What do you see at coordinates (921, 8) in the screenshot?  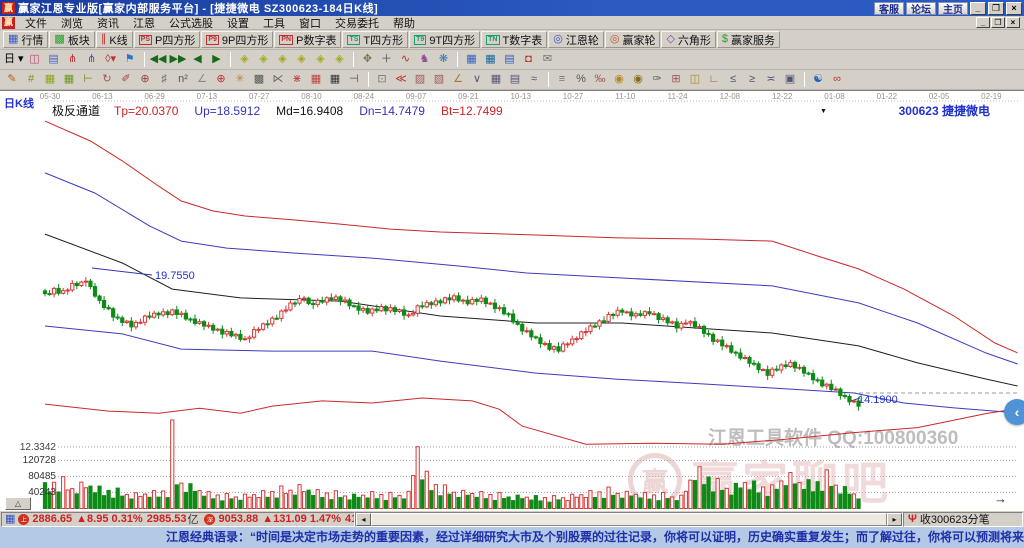 I see `forum-link: 论坛` at bounding box center [921, 8].